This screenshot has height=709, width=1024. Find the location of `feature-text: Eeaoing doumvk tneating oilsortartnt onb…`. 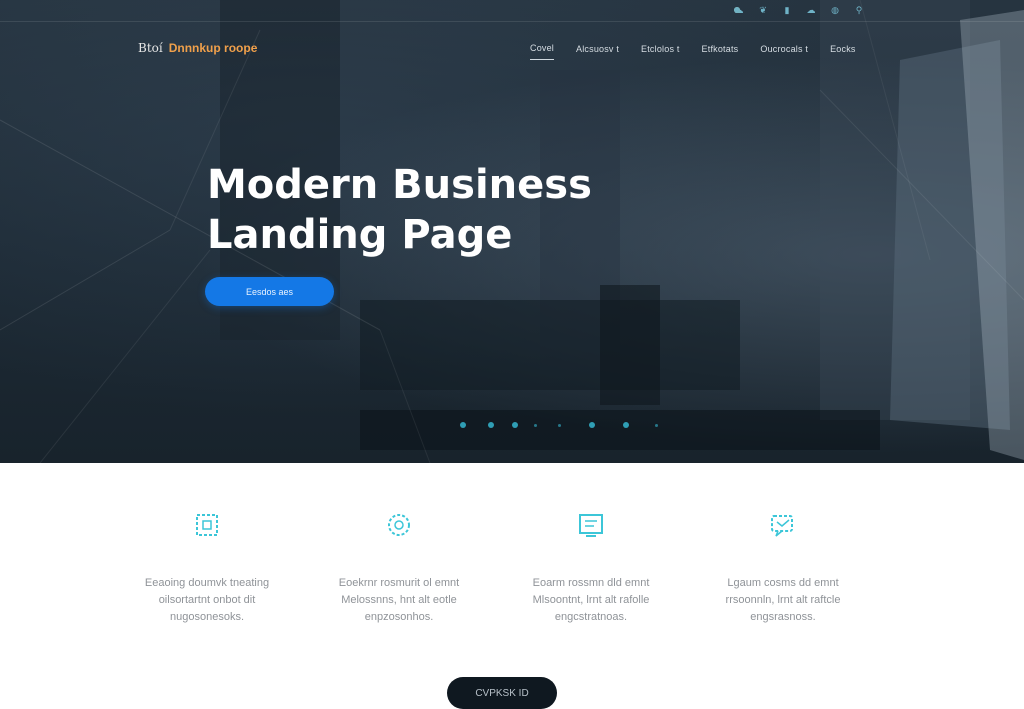

feature-text: Eeaoing doumvk tneating oilsortartnt onb… is located at coordinates (207, 600).